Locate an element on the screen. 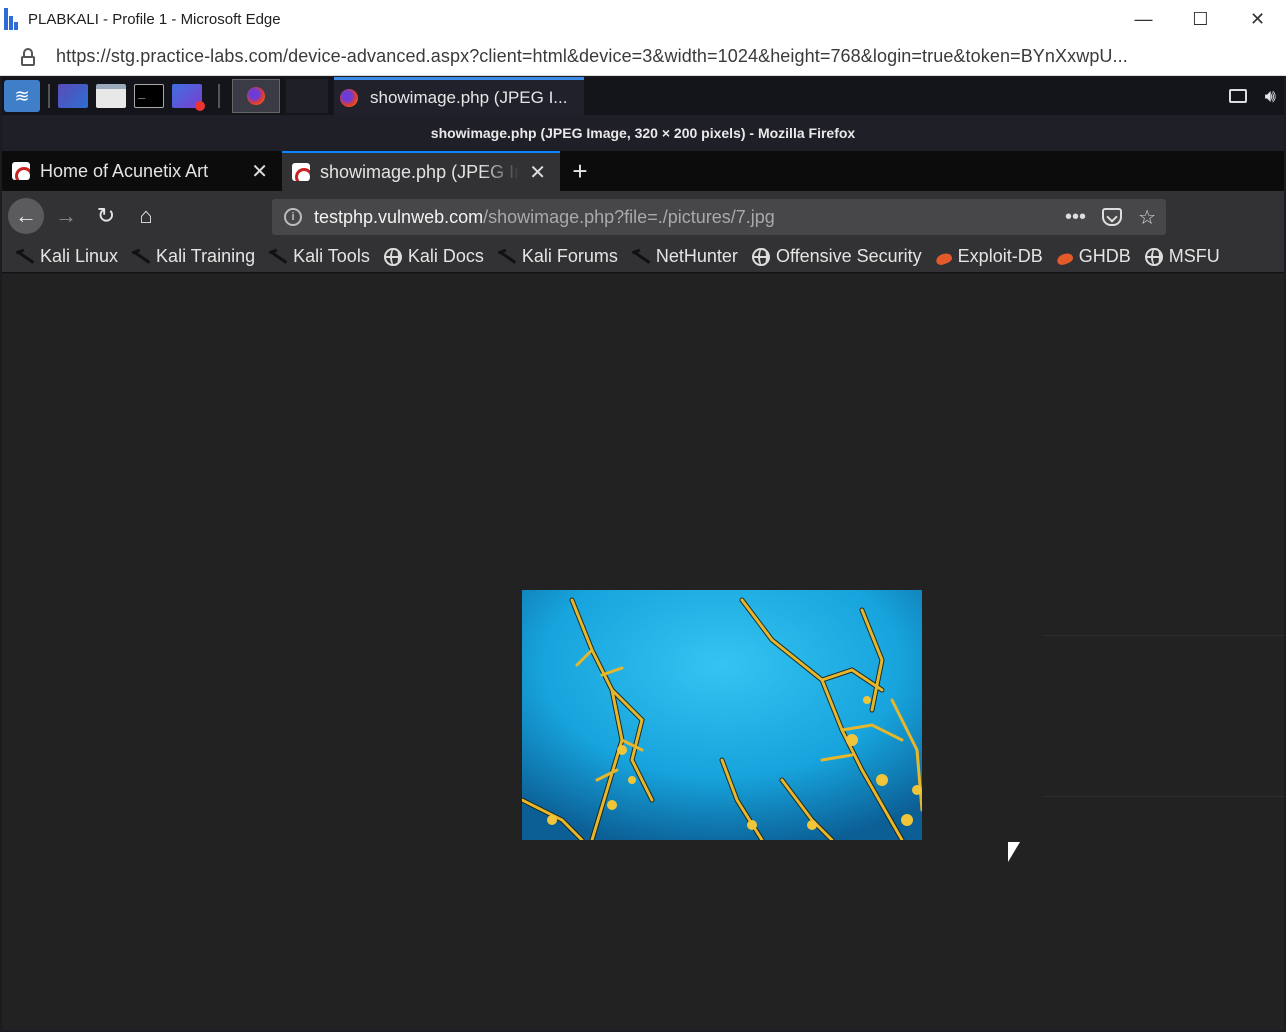 Image resolution: width=1286 pixels, height=1032 pixels. bookmark-label: Exploit-DB is located at coordinates (1000, 256).